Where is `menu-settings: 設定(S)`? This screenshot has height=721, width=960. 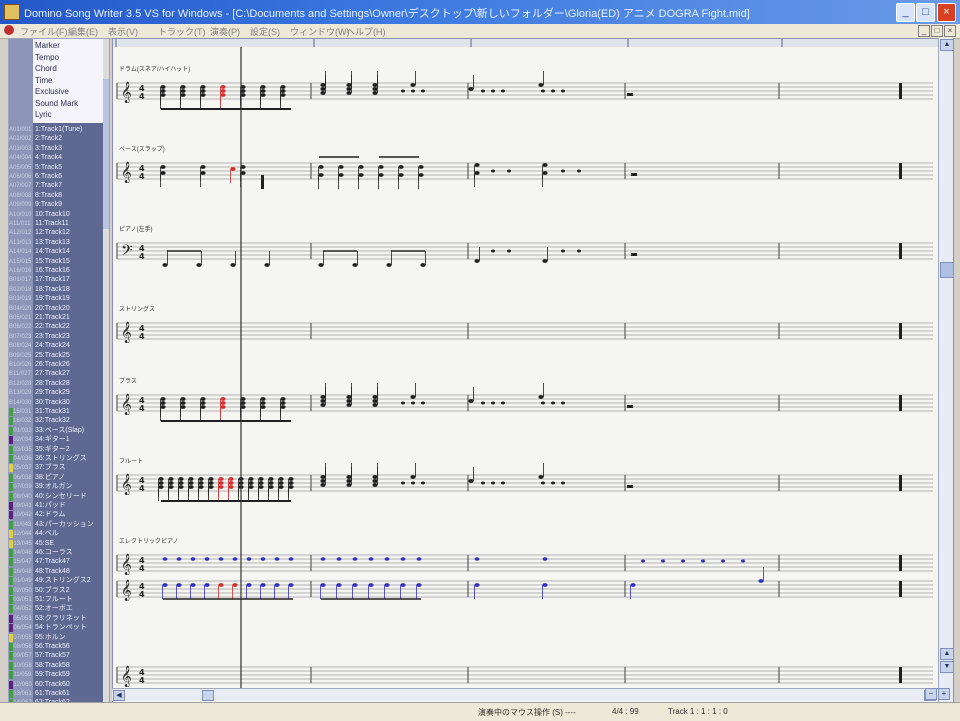 menu-settings: 設定(S) is located at coordinates (265, 31).